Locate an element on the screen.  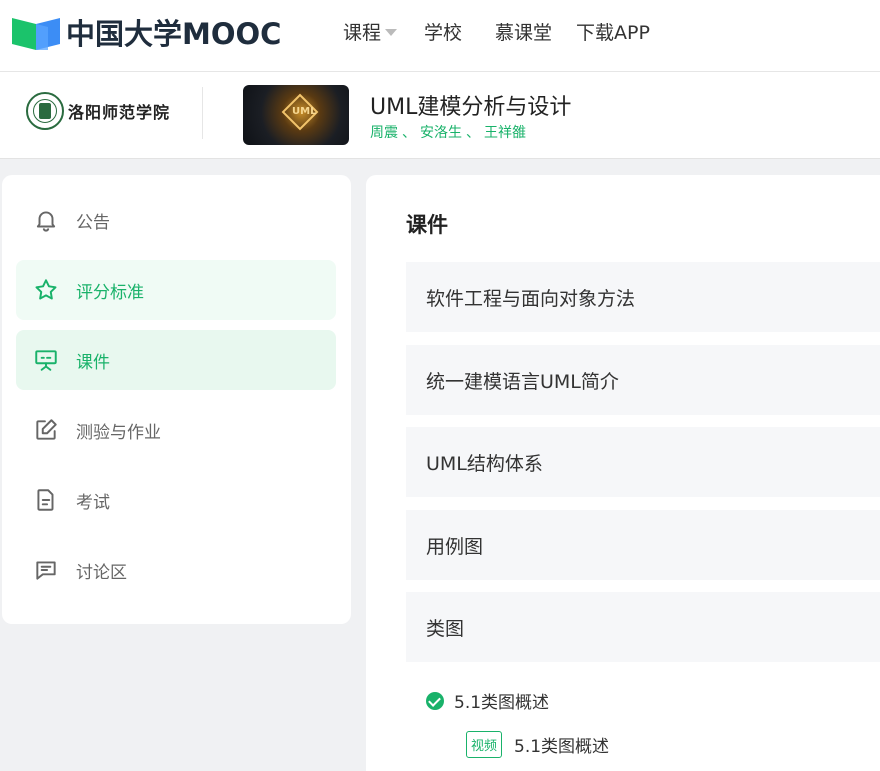
nav-download-app-label: 下载APP is located at coordinates (613, 33).